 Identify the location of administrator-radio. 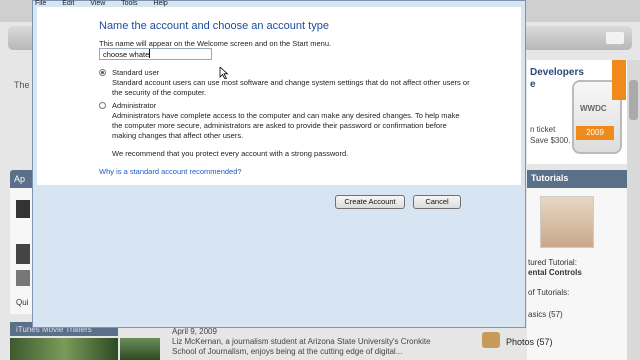
(102, 105).